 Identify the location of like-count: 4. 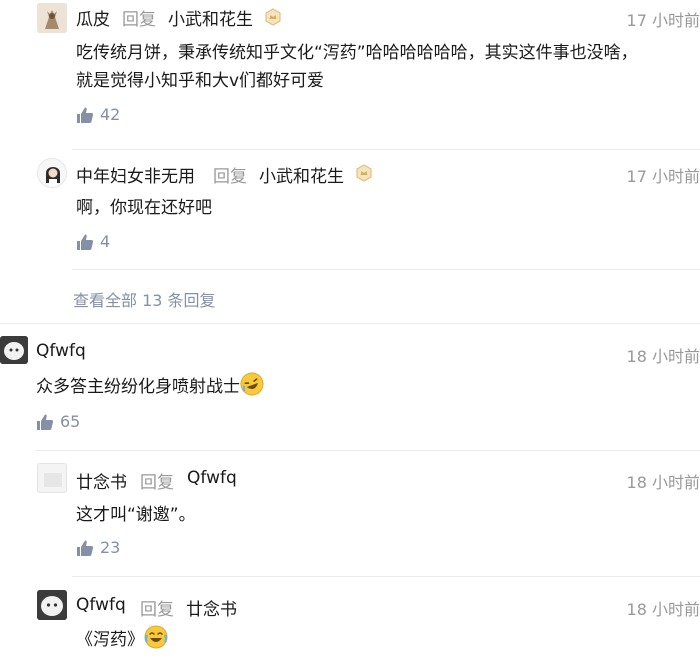
(105, 241).